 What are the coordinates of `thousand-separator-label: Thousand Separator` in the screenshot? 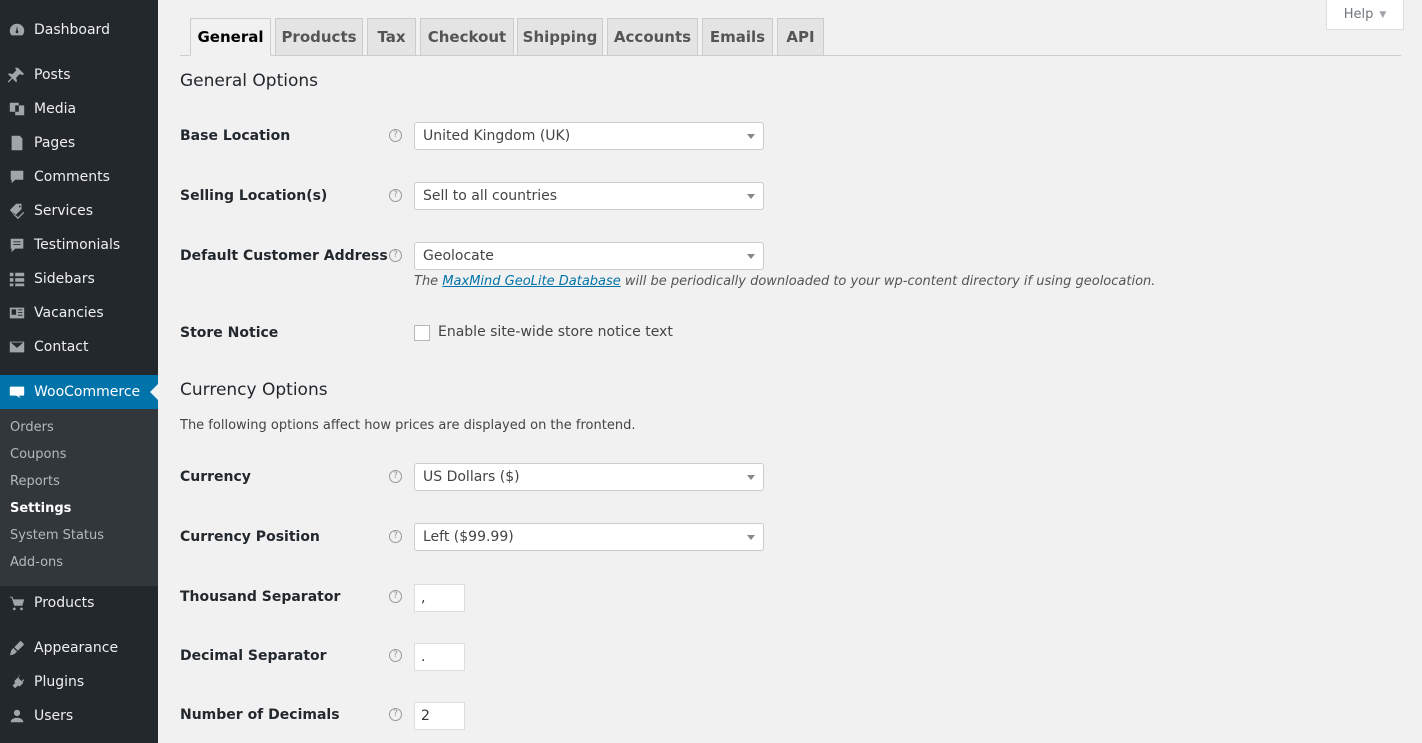 It's located at (260, 597).